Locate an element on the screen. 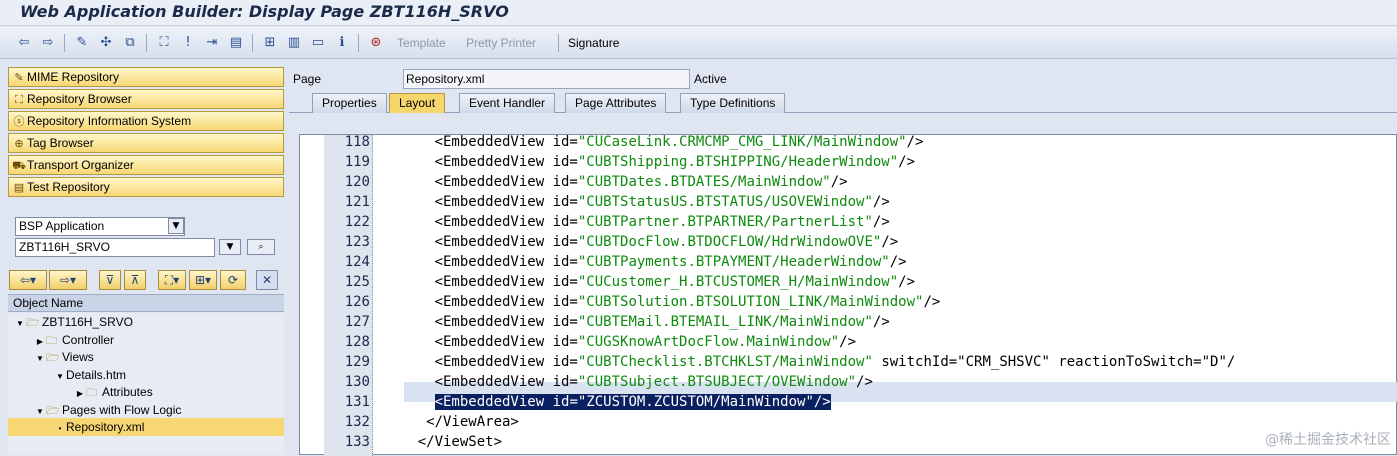 The width and height of the screenshot is (1397, 456). expand-button: ⊼ is located at coordinates (135, 280).